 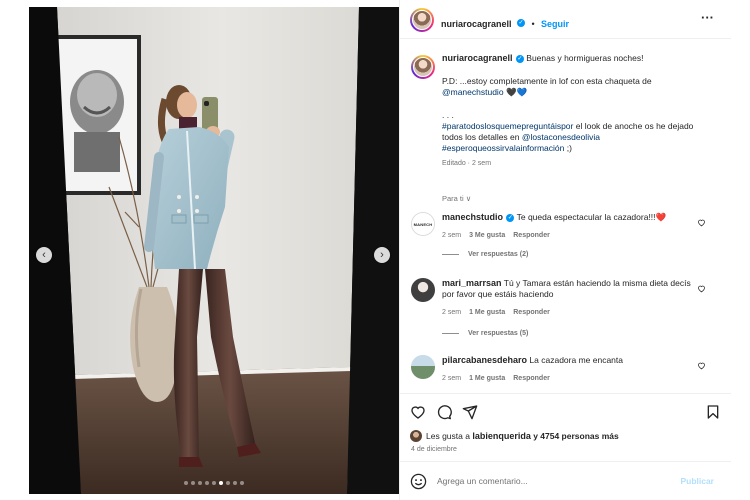 I want to click on author-line: nuriarocagranell ✓ • Seguir, so click(x=505, y=23).